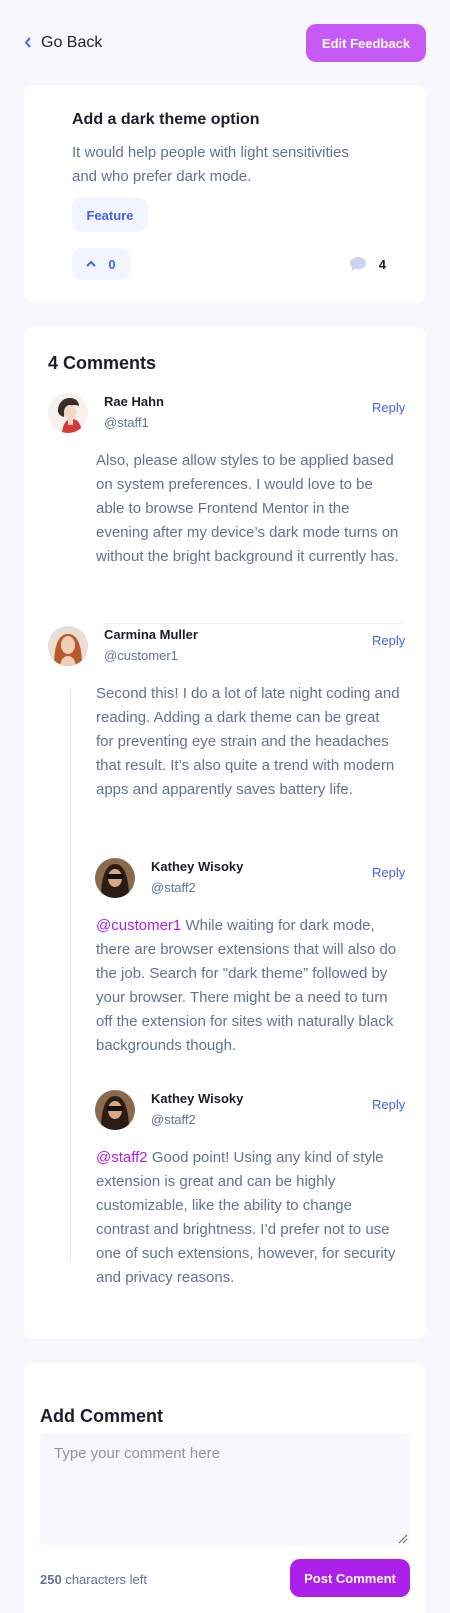  Describe the element at coordinates (151, 634) in the screenshot. I see `comment-author-name: Carmina Muller` at that location.